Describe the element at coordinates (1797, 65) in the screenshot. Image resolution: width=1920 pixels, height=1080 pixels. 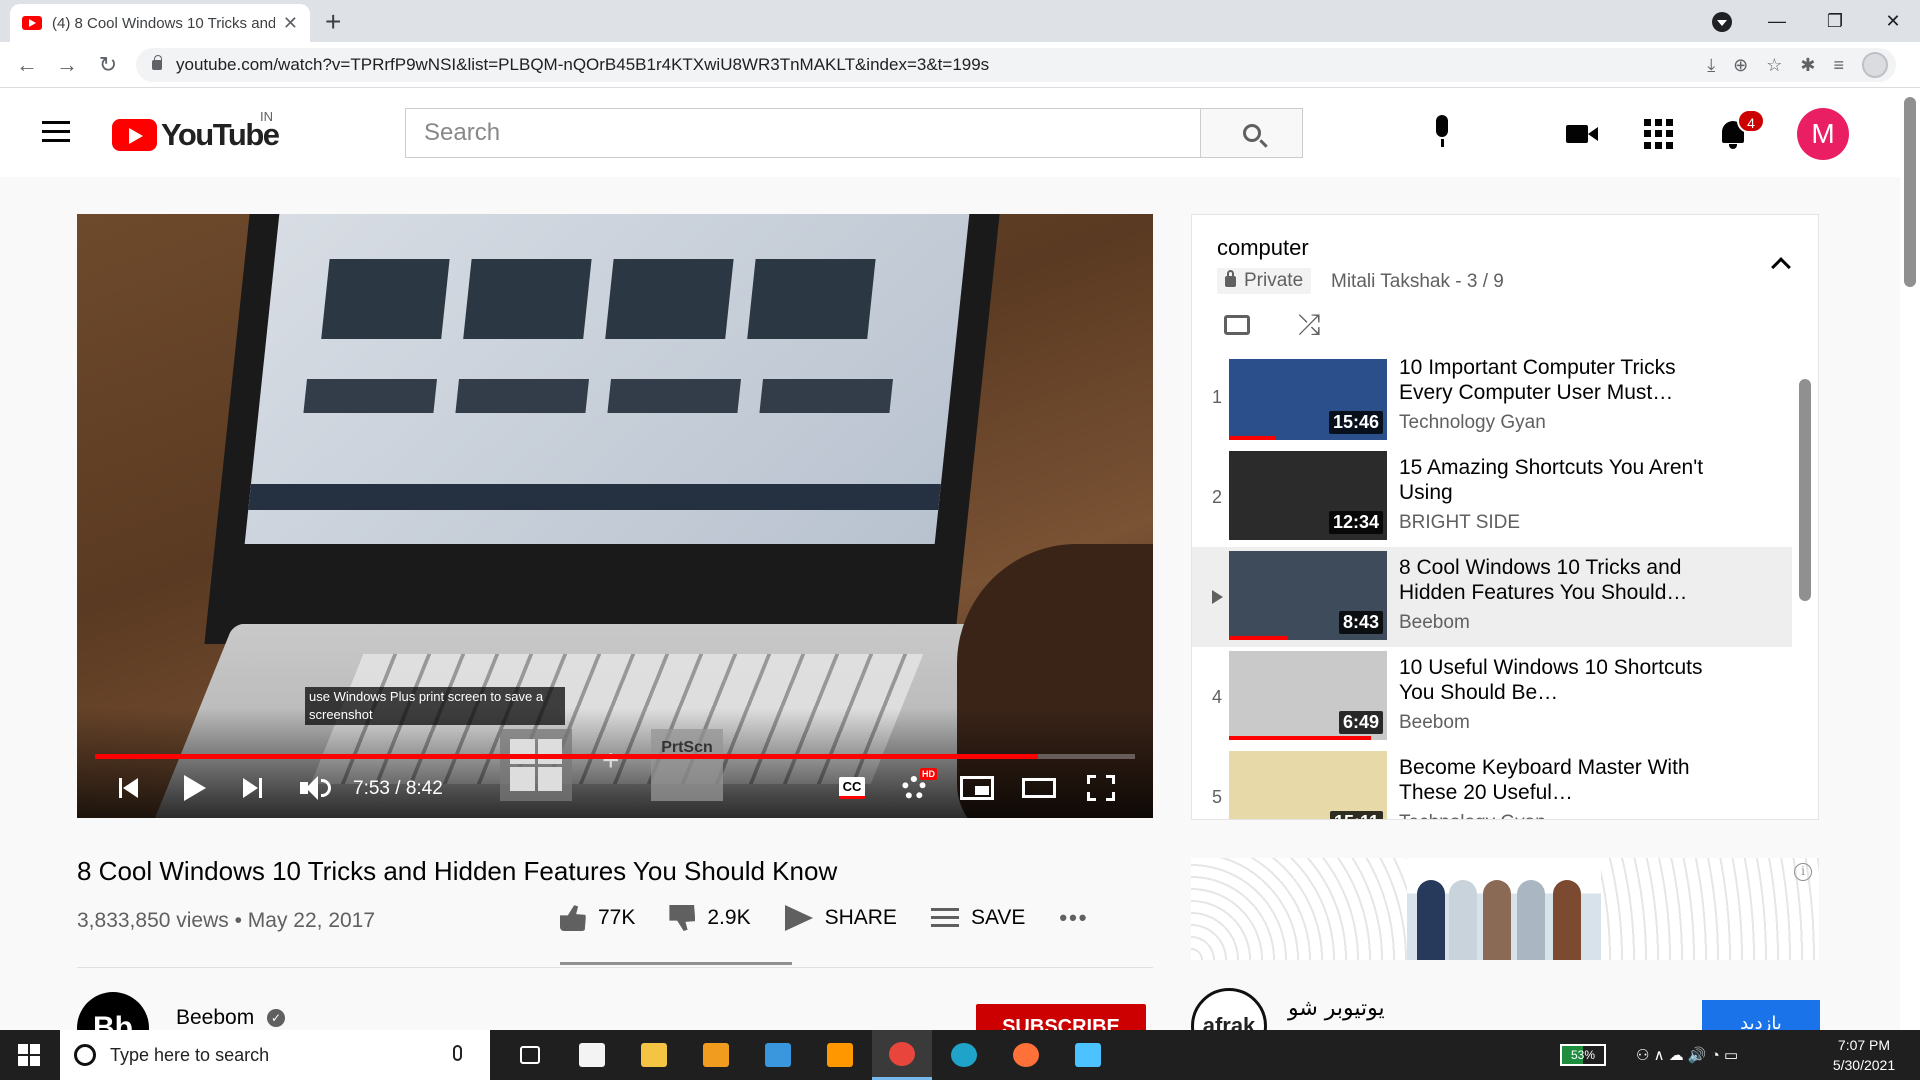
I see `omnibox-actions: ⤓ ⊕ ☆ ✱ ≡` at that location.